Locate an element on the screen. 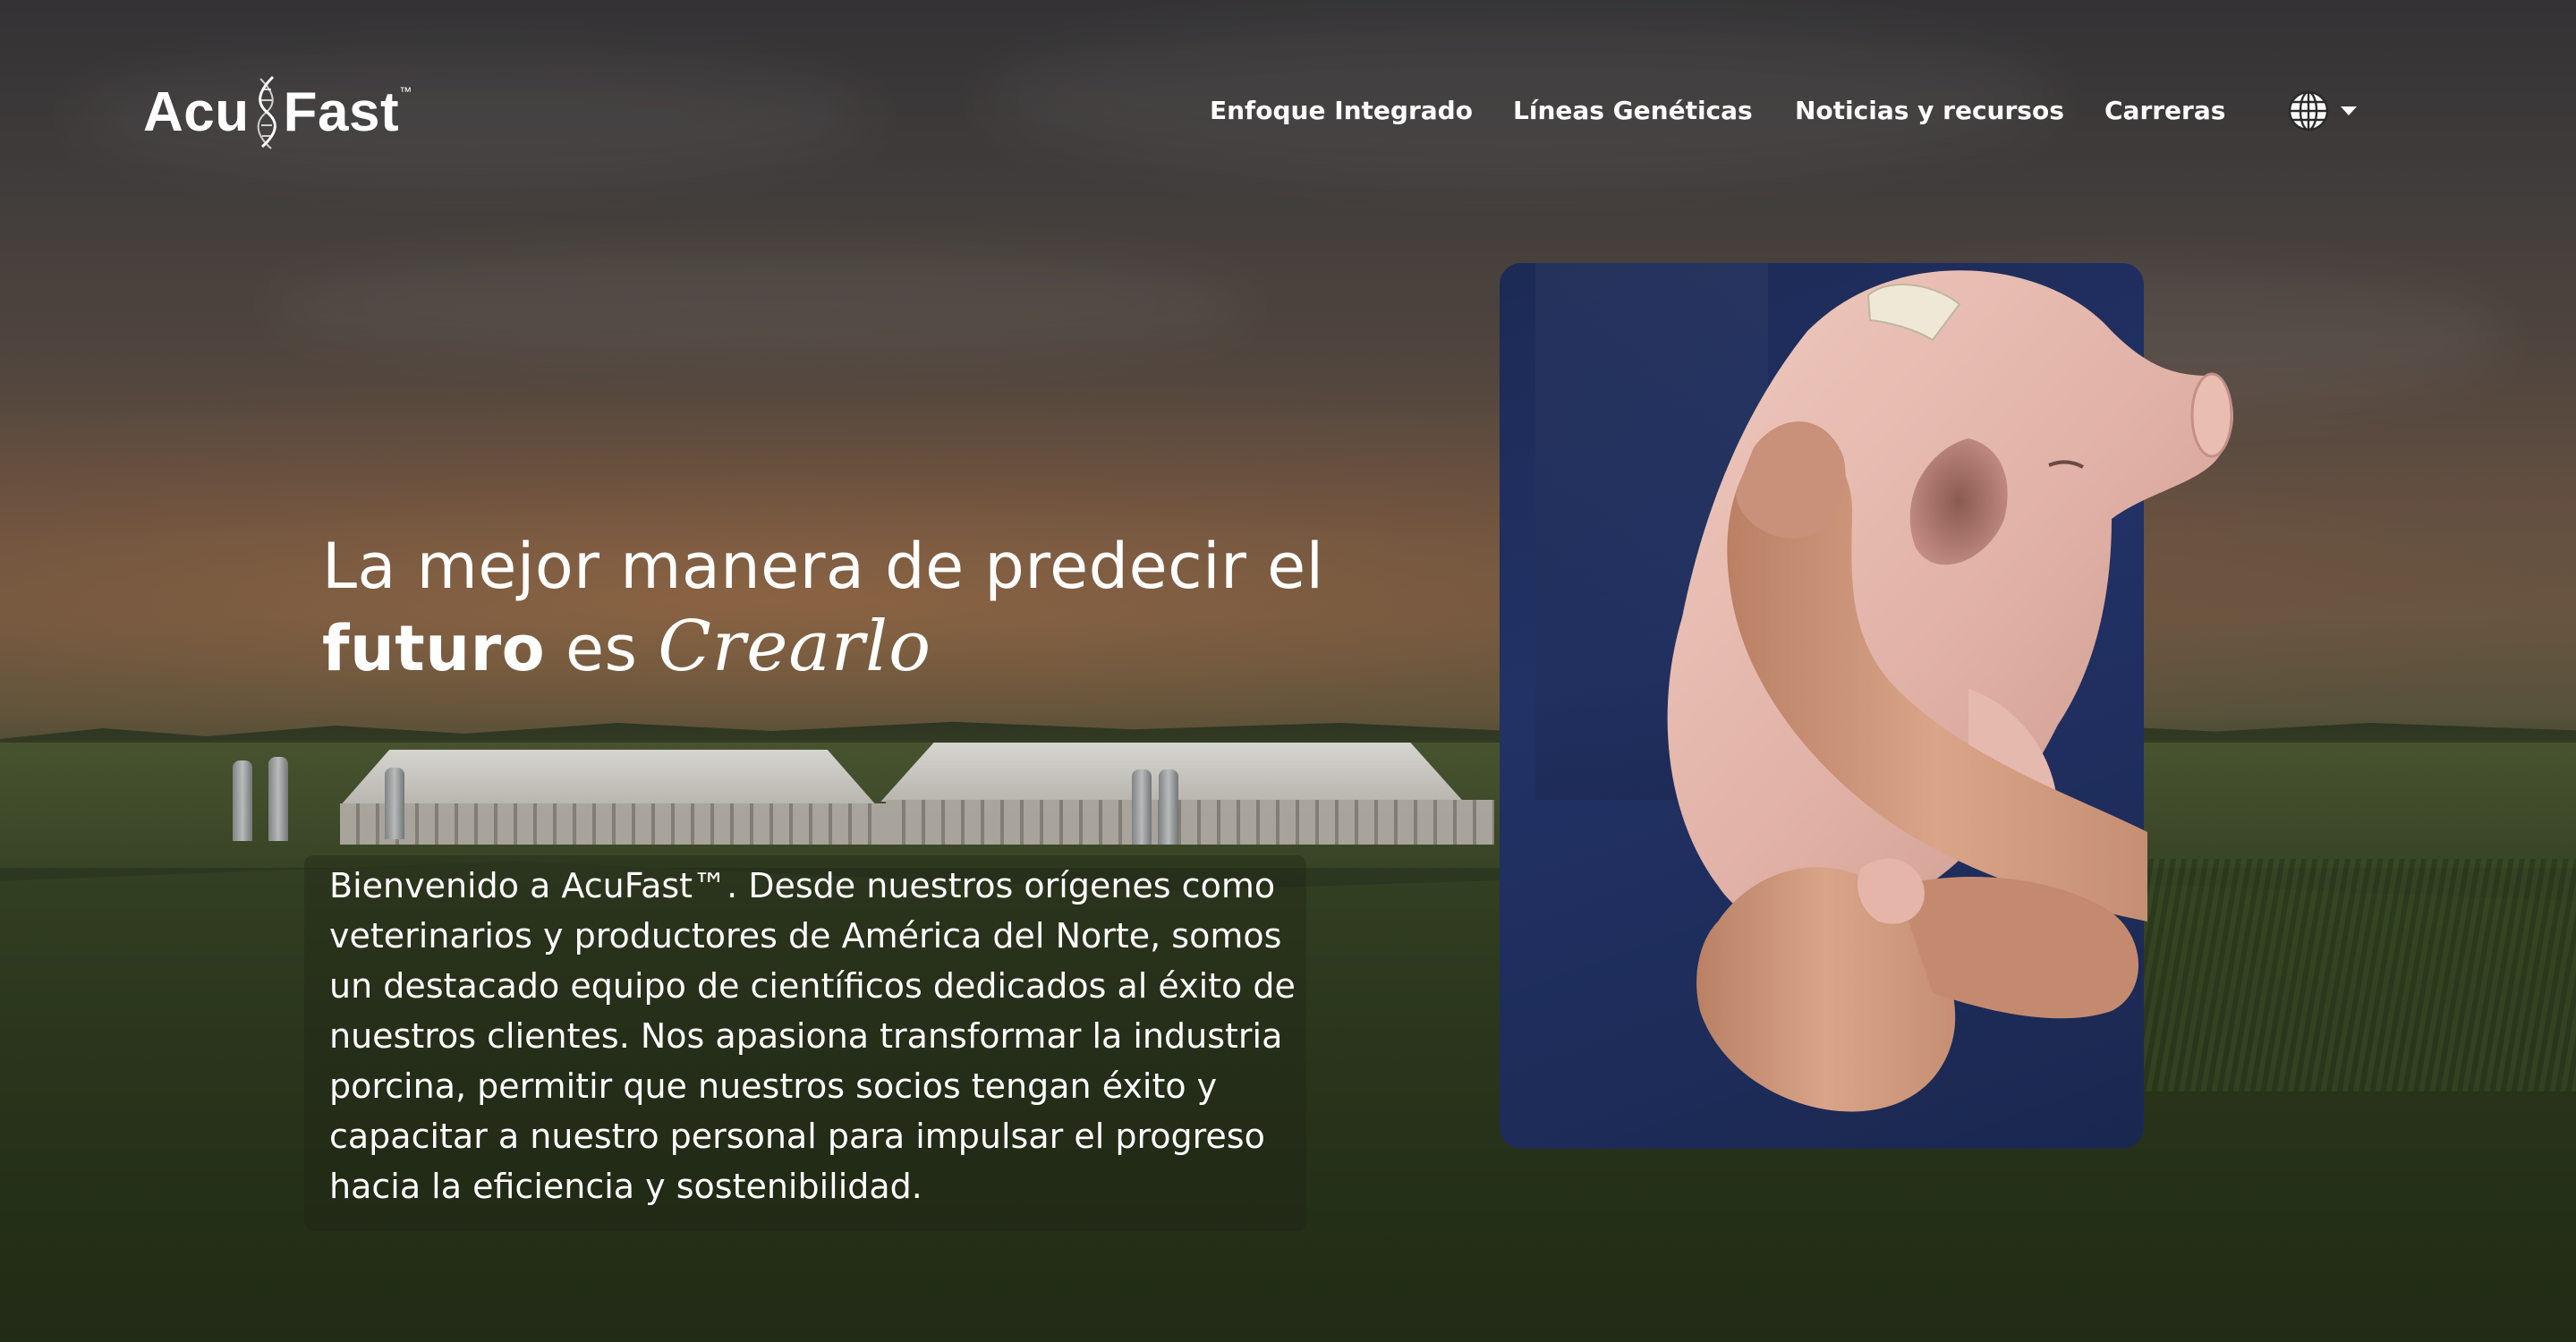 This screenshot has height=1342, width=2576. chevron-down-icon is located at coordinates (2349, 111).